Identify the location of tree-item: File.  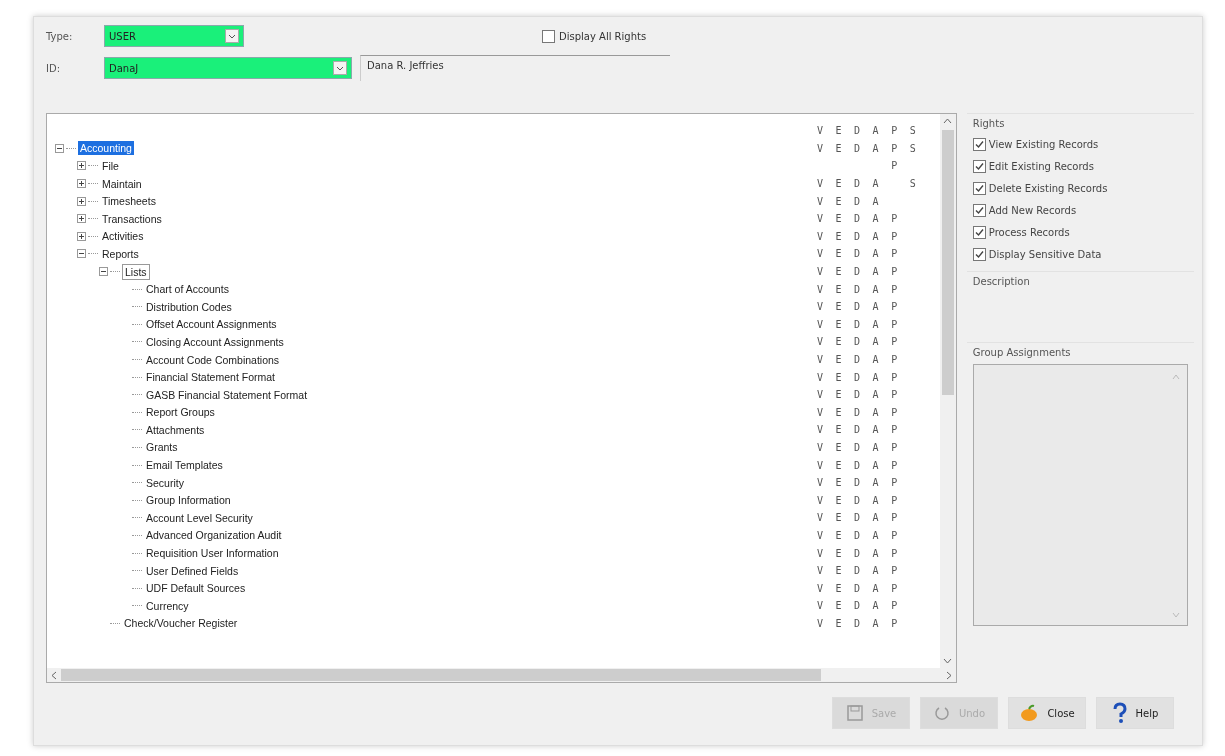
(110, 166).